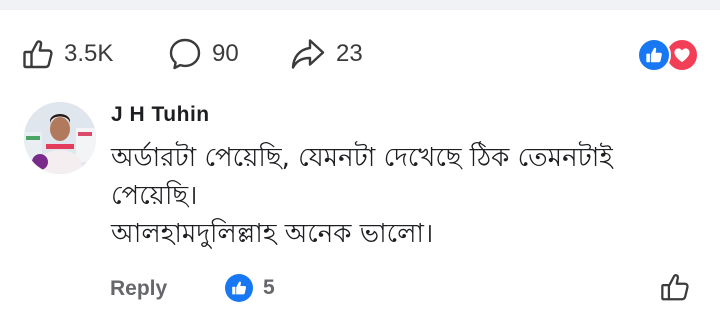  I want to click on reply-button: Reply, so click(138, 289).